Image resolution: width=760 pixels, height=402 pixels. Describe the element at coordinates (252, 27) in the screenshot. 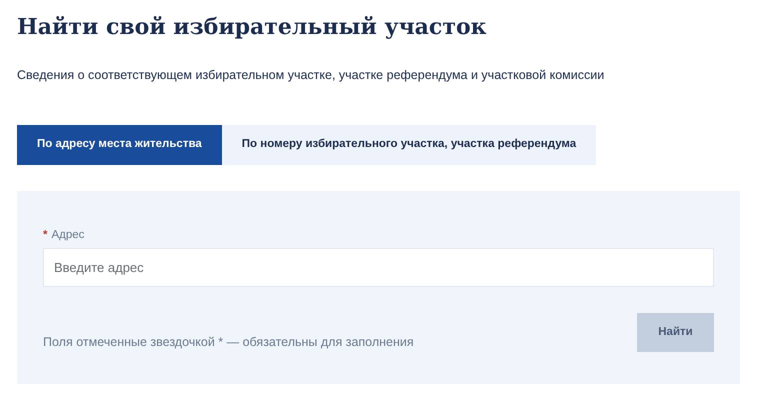

I see `page-title: Найти свой избирательный участок` at that location.